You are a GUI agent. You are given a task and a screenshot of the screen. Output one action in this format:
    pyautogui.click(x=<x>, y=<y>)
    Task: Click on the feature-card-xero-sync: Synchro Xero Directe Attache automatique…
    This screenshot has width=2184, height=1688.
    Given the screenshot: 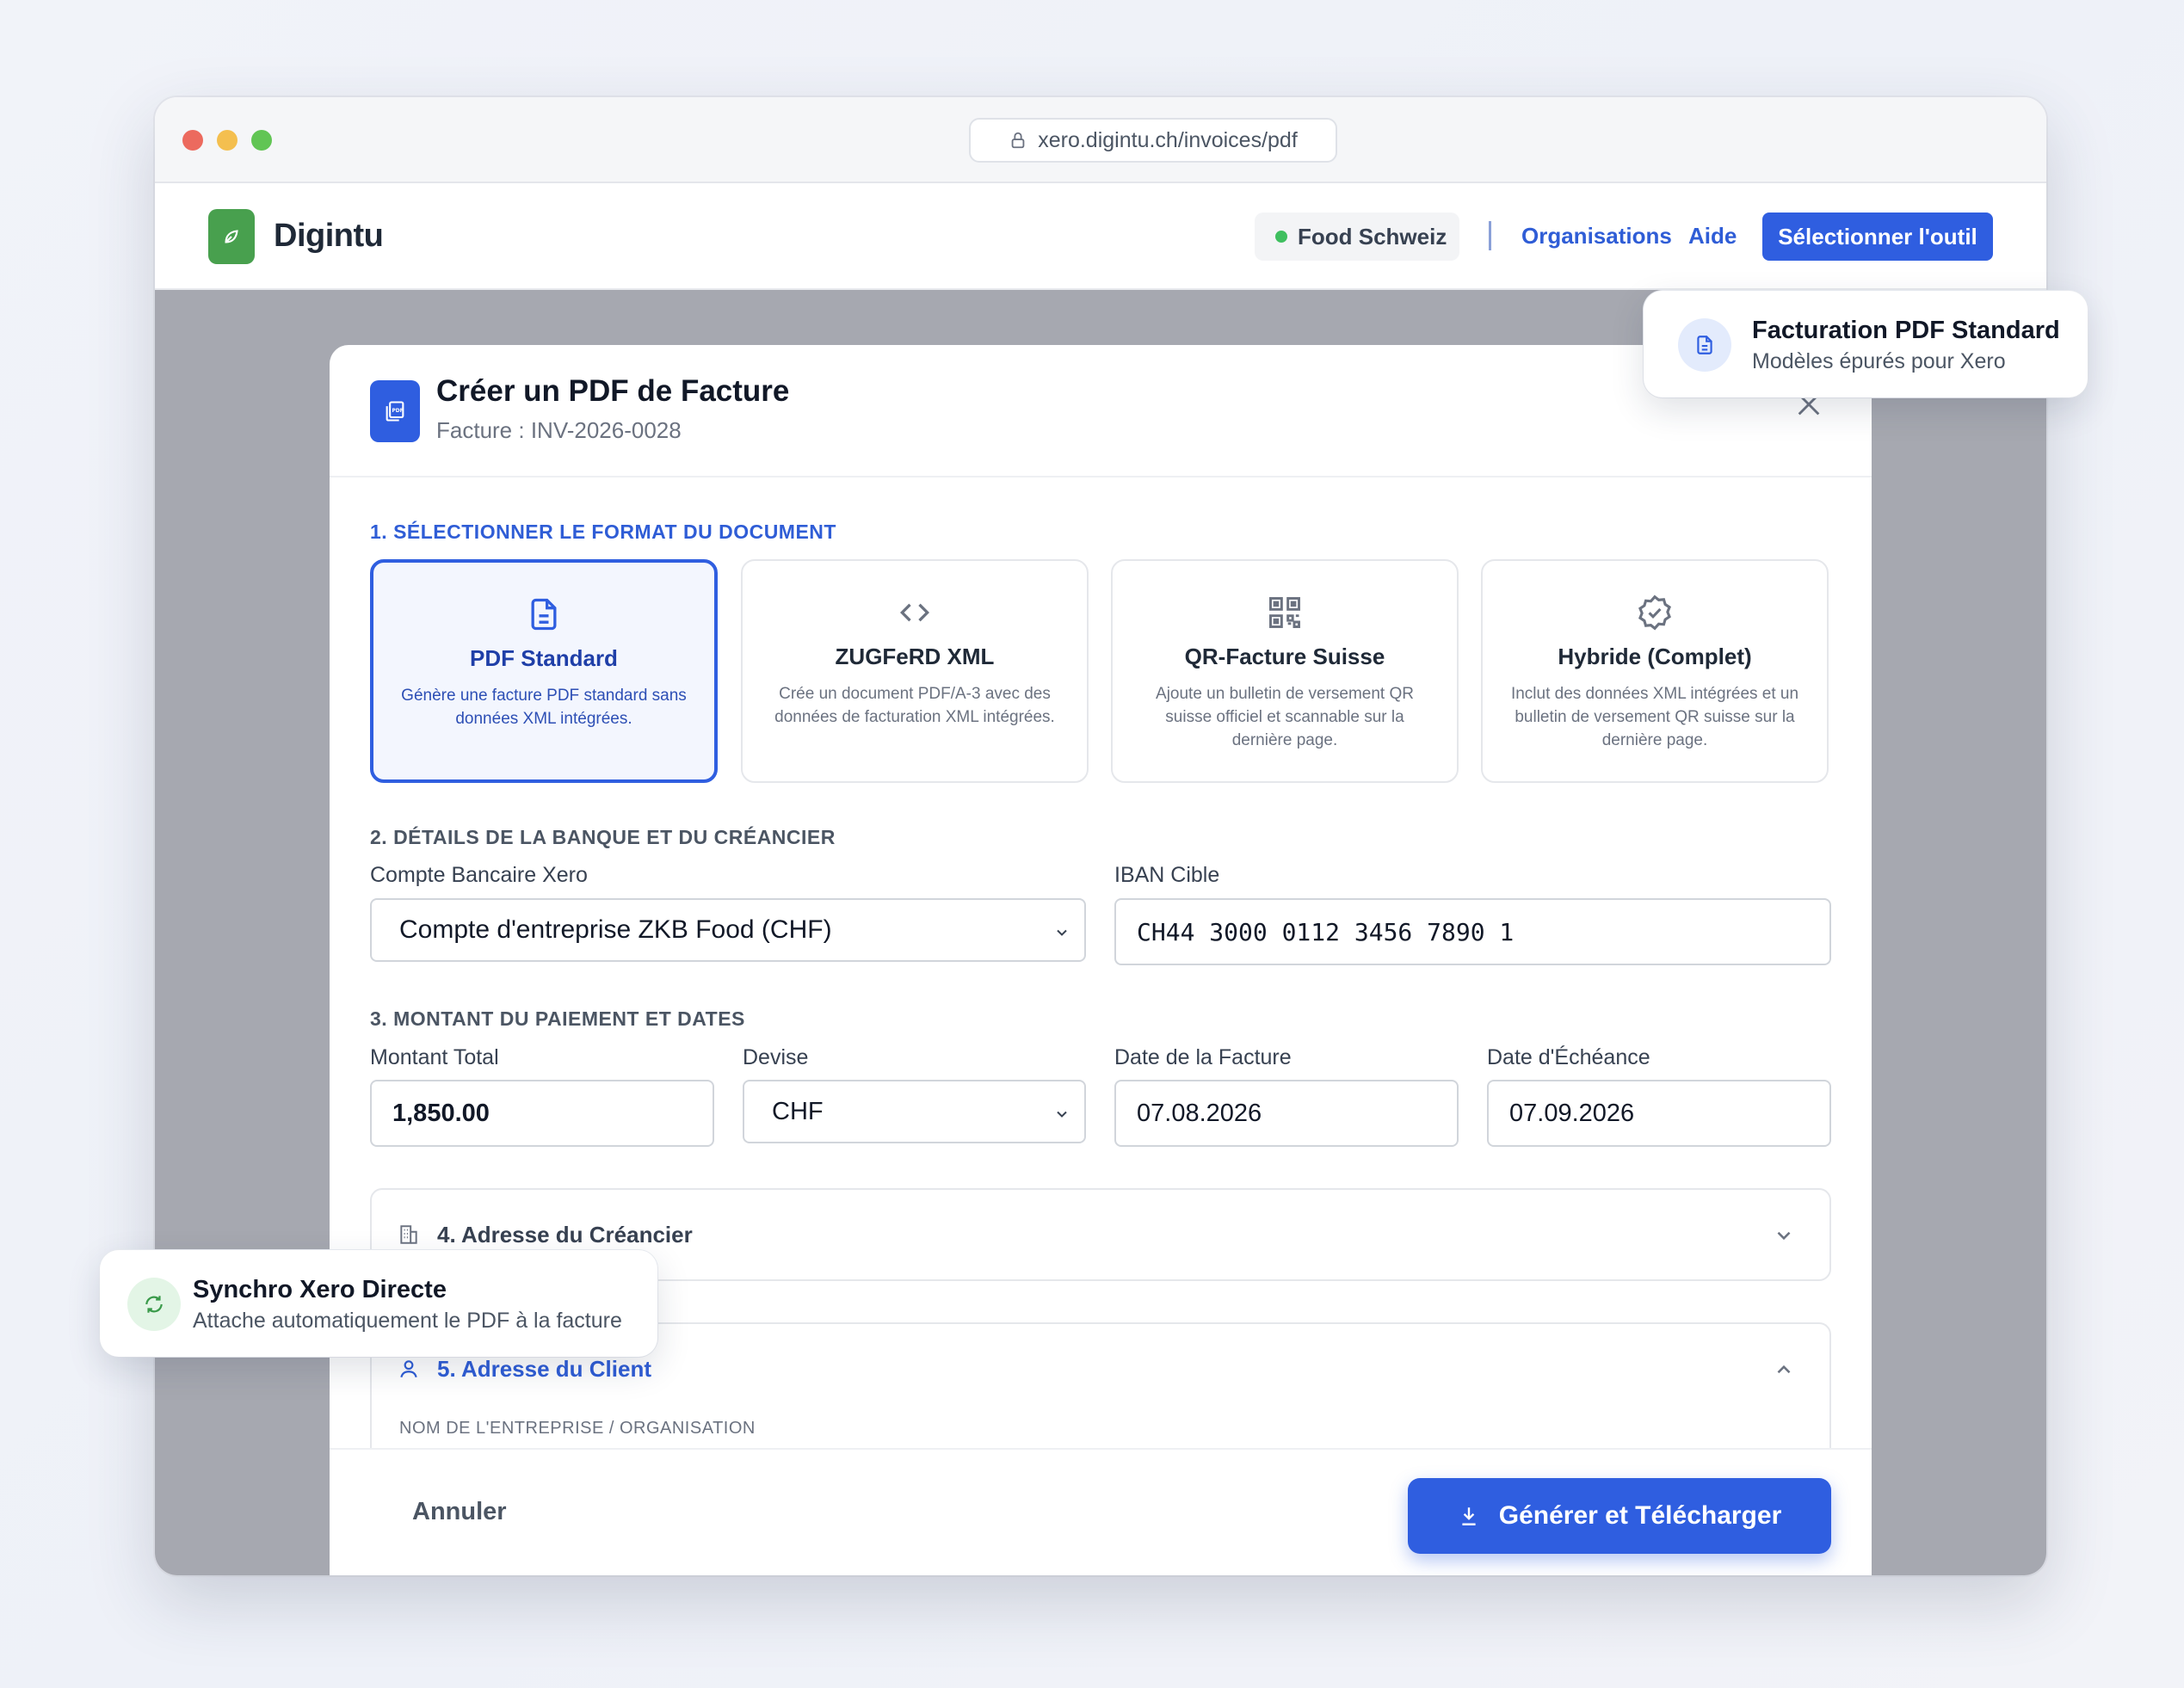 What is the action you would take?
    pyautogui.click(x=378, y=1303)
    